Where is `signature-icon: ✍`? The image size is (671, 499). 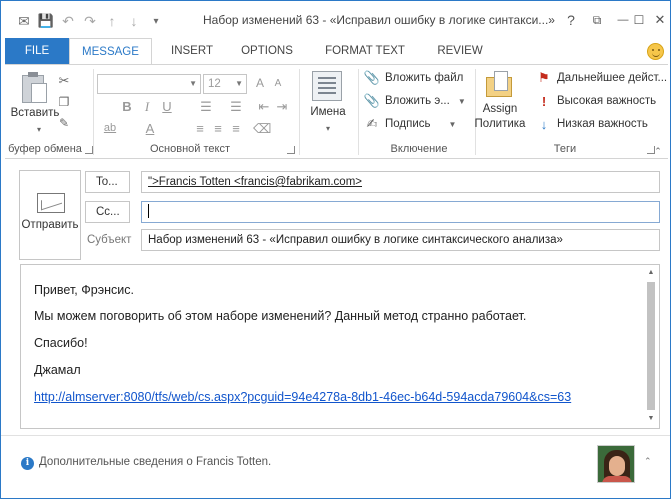
signature-icon: ✍ is located at coordinates (372, 123).